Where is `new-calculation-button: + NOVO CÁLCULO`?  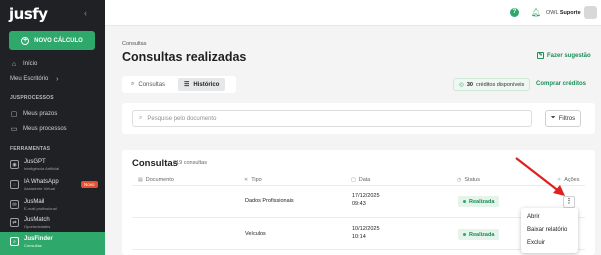 new-calculation-button: + NOVO CÁLCULO is located at coordinates (52, 40).